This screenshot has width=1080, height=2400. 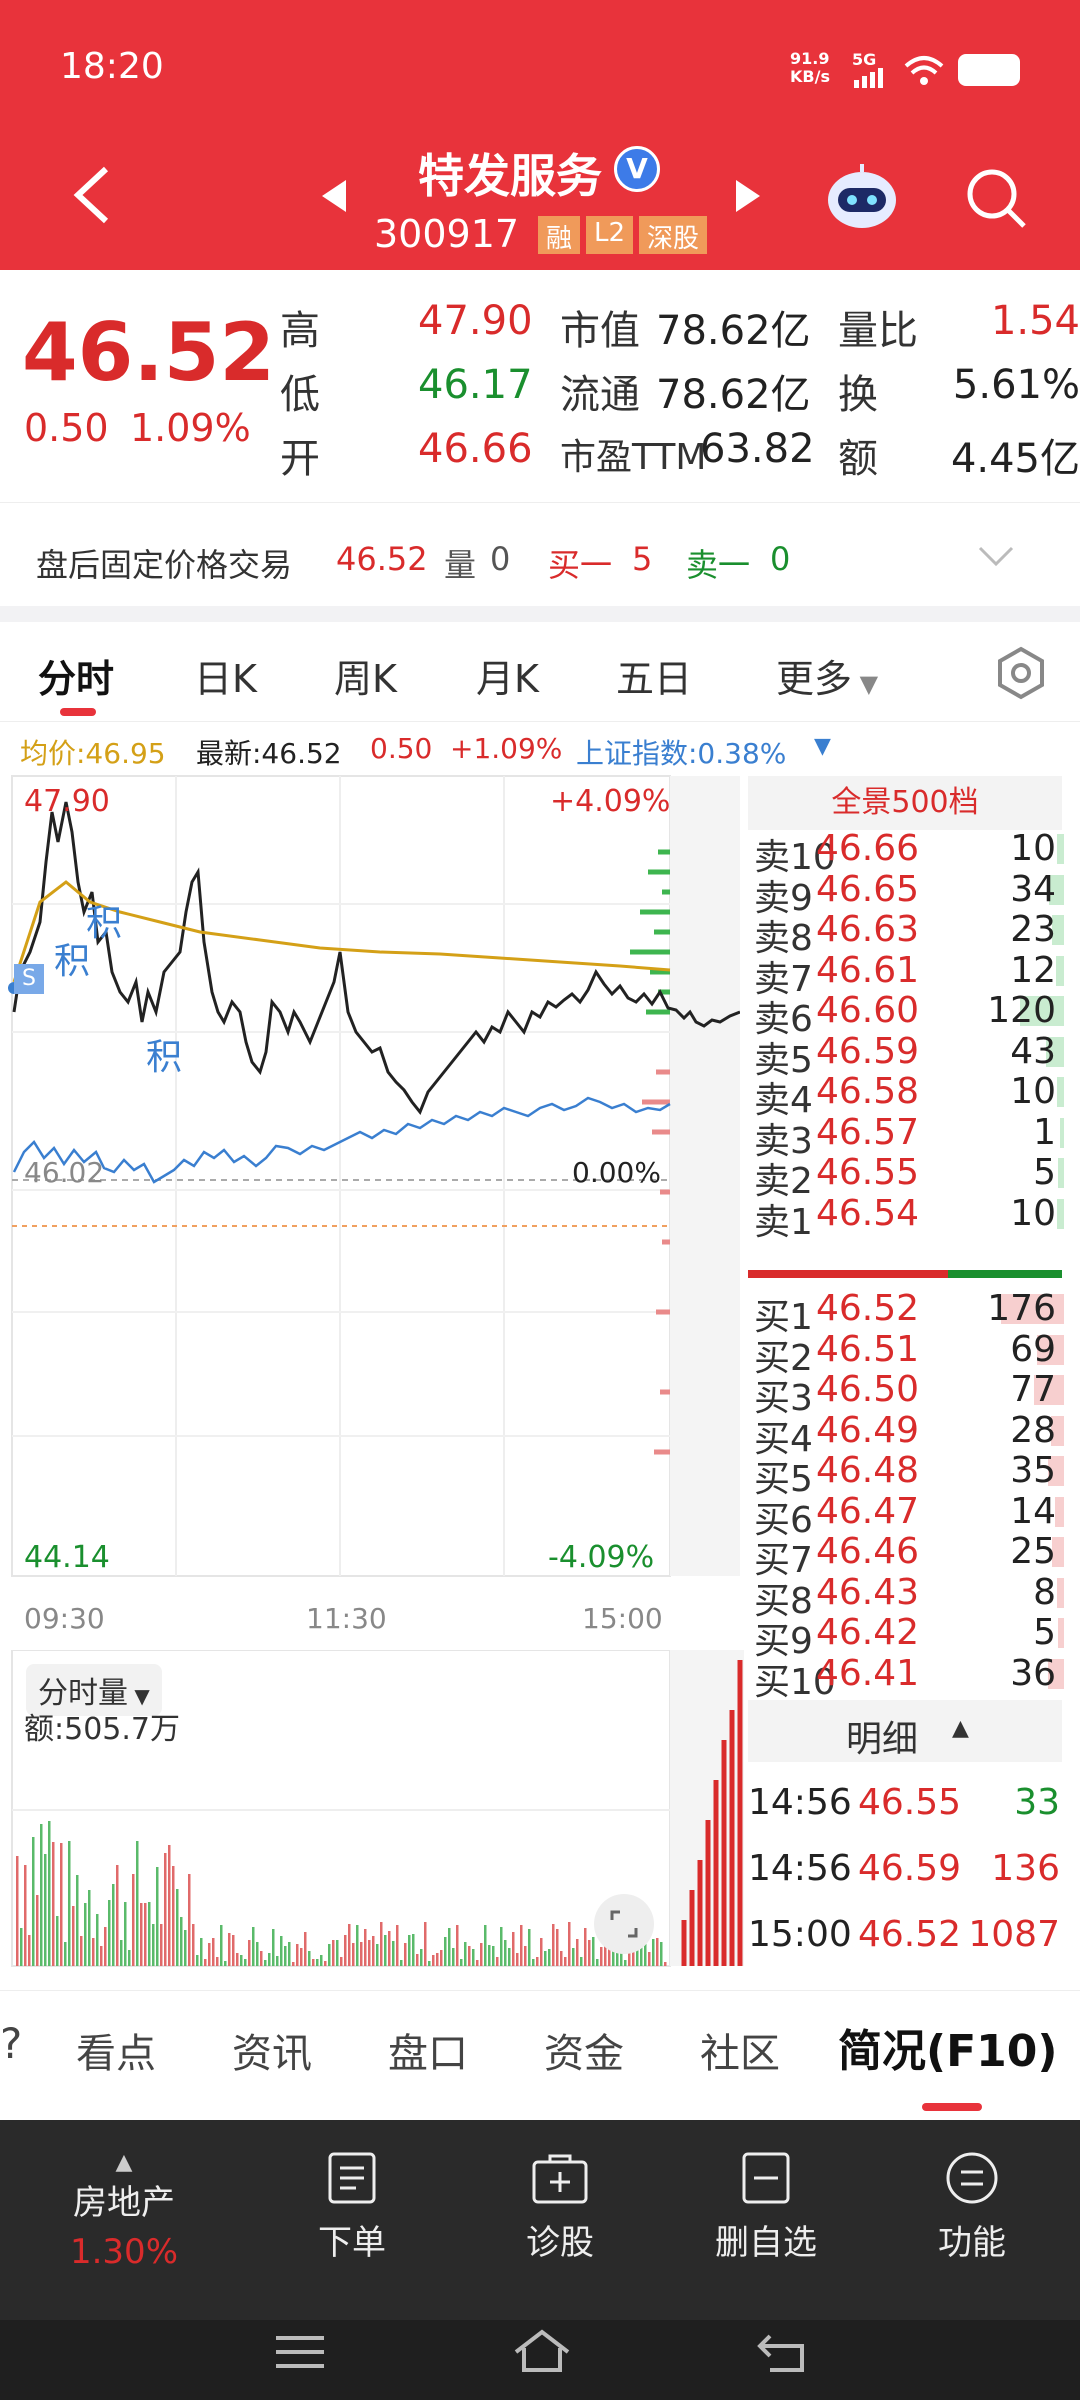 I want to click on bid-level-row: 买10 46.41 36, so click(x=905, y=1677).